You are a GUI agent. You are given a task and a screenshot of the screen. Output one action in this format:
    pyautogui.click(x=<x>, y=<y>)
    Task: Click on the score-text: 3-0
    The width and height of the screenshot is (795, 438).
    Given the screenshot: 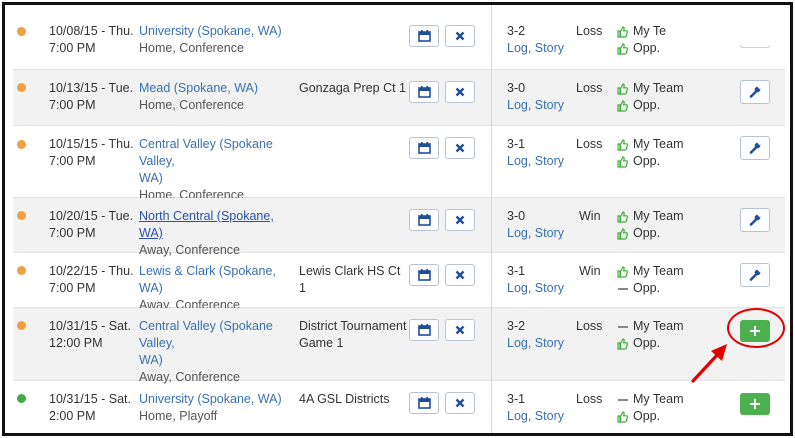 What is the action you would take?
    pyautogui.click(x=516, y=88)
    